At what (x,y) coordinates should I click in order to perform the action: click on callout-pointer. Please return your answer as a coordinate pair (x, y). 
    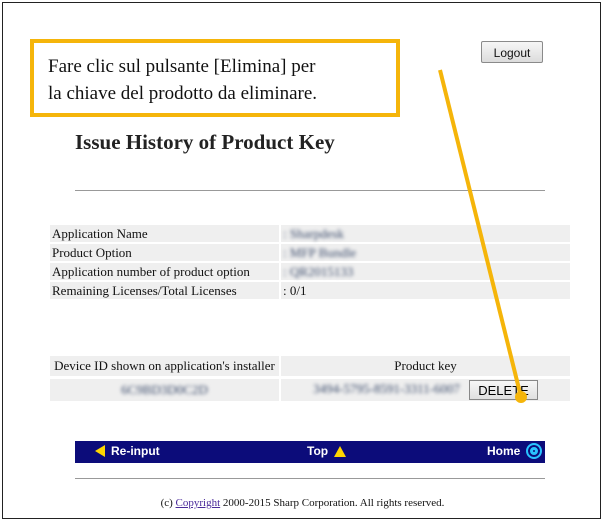
    Looking at the image, I should click on (482, 236).